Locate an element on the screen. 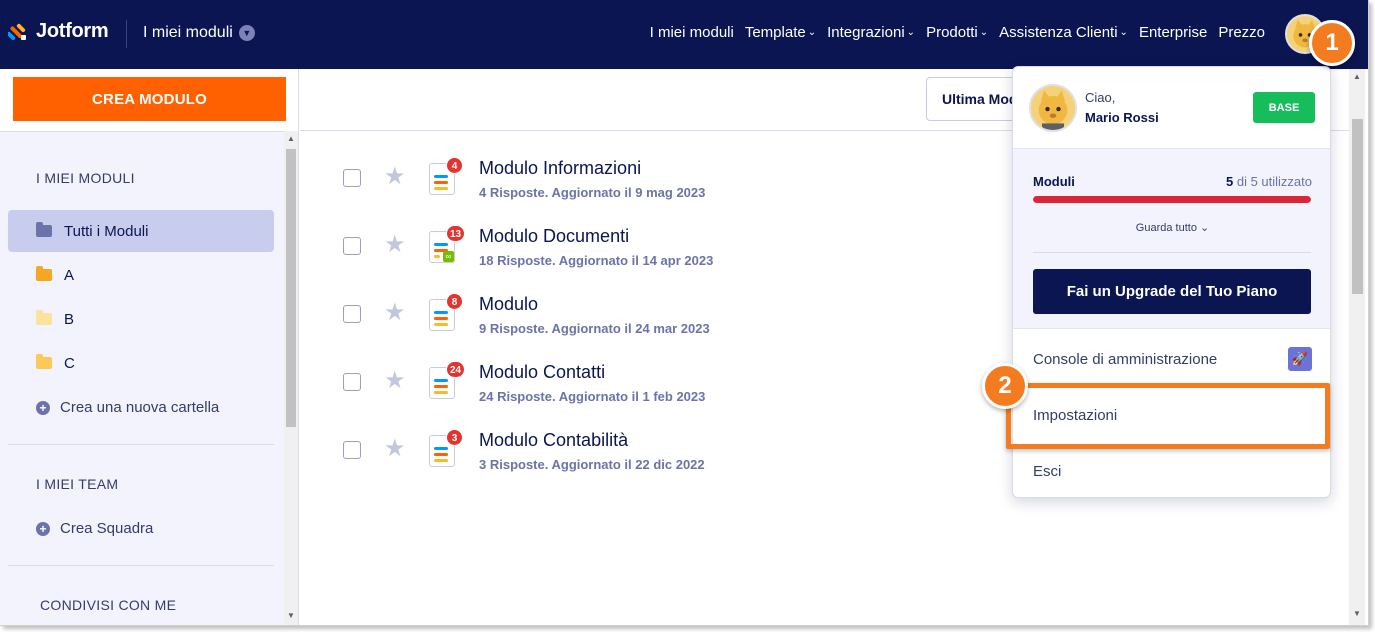  see-all-link: Guarda tutto ⌄ is located at coordinates (1171, 227).